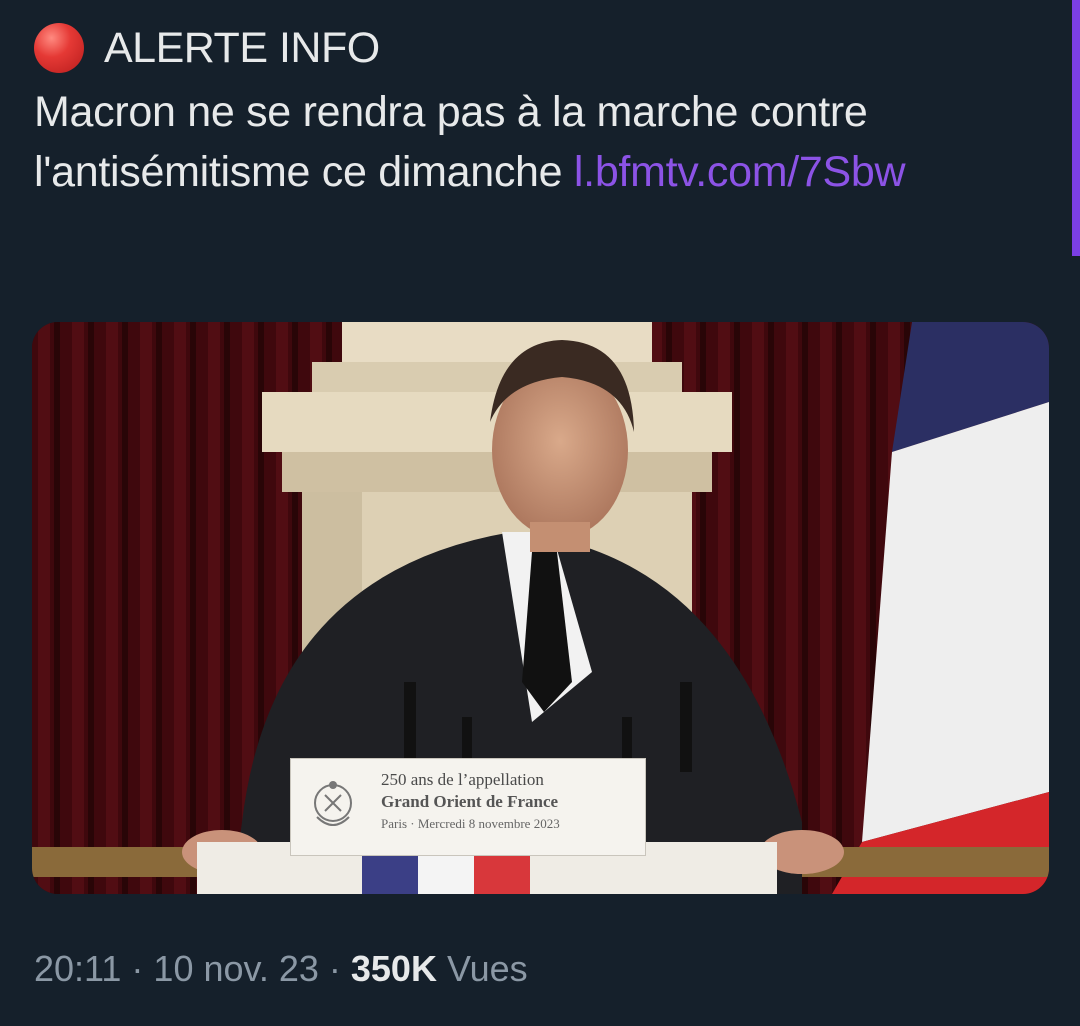  What do you see at coordinates (462, 779) in the screenshot?
I see `placard-line-1: 250 ans de l’appellation` at bounding box center [462, 779].